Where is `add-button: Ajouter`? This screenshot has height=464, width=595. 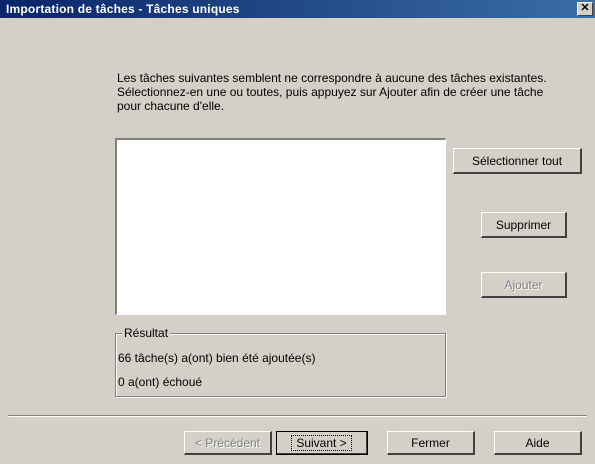
add-button: Ajouter is located at coordinates (524, 285).